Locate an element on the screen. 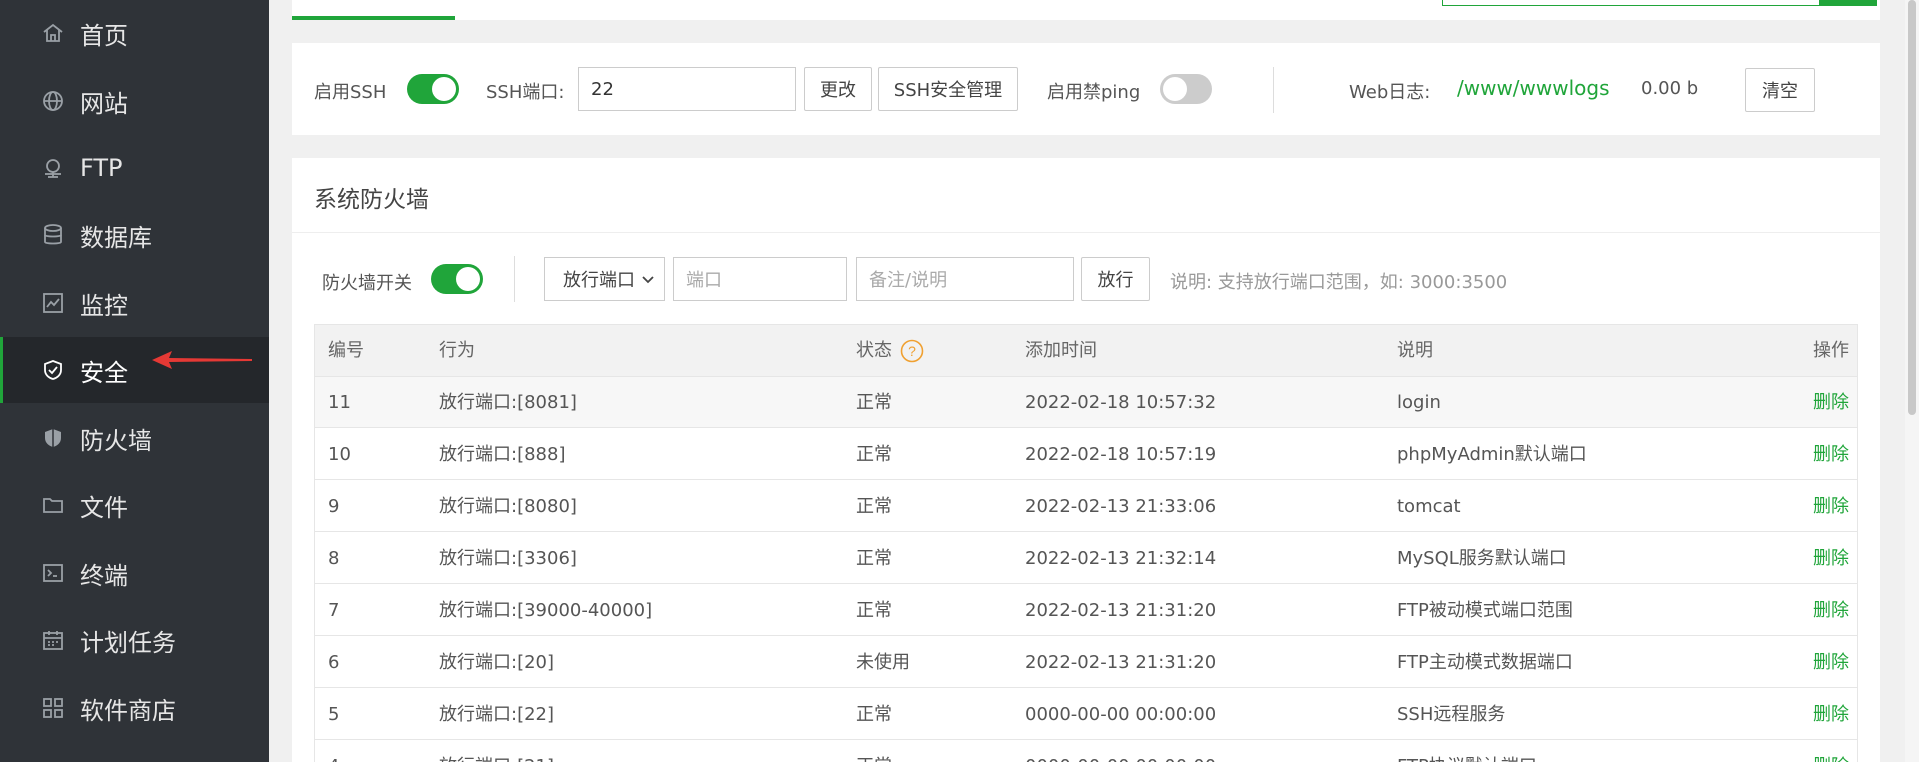 The image size is (1919, 762). port-input: 端口 is located at coordinates (760, 279).